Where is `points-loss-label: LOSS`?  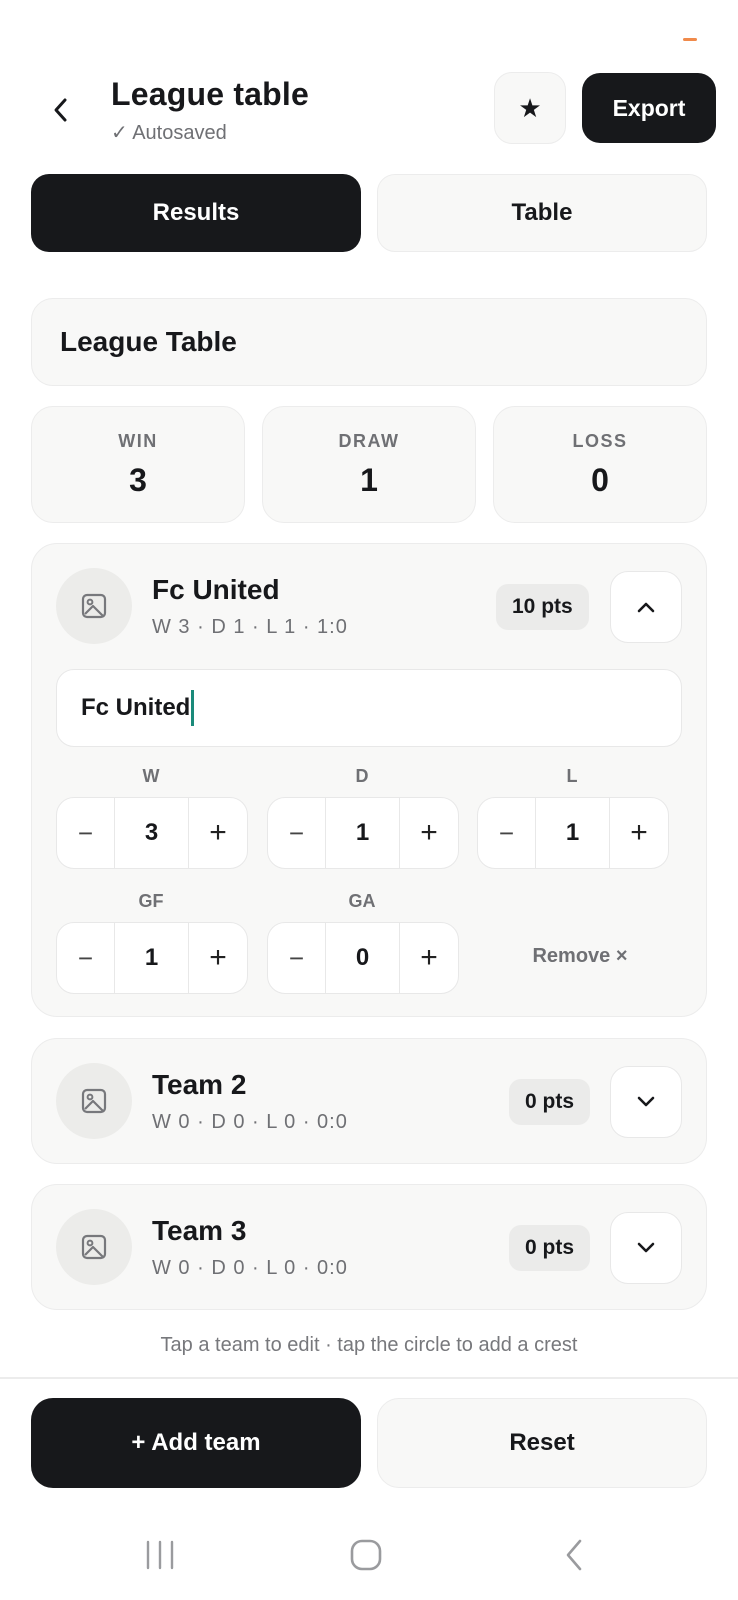 points-loss-label: LOSS is located at coordinates (600, 441).